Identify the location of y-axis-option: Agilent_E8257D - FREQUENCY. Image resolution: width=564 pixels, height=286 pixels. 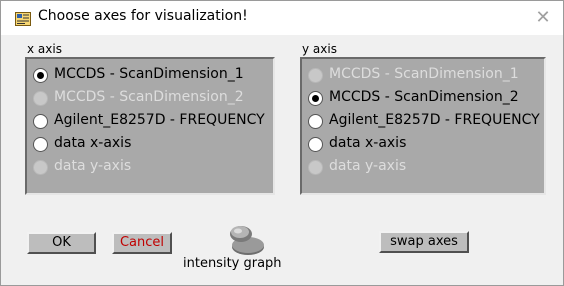
(426, 122).